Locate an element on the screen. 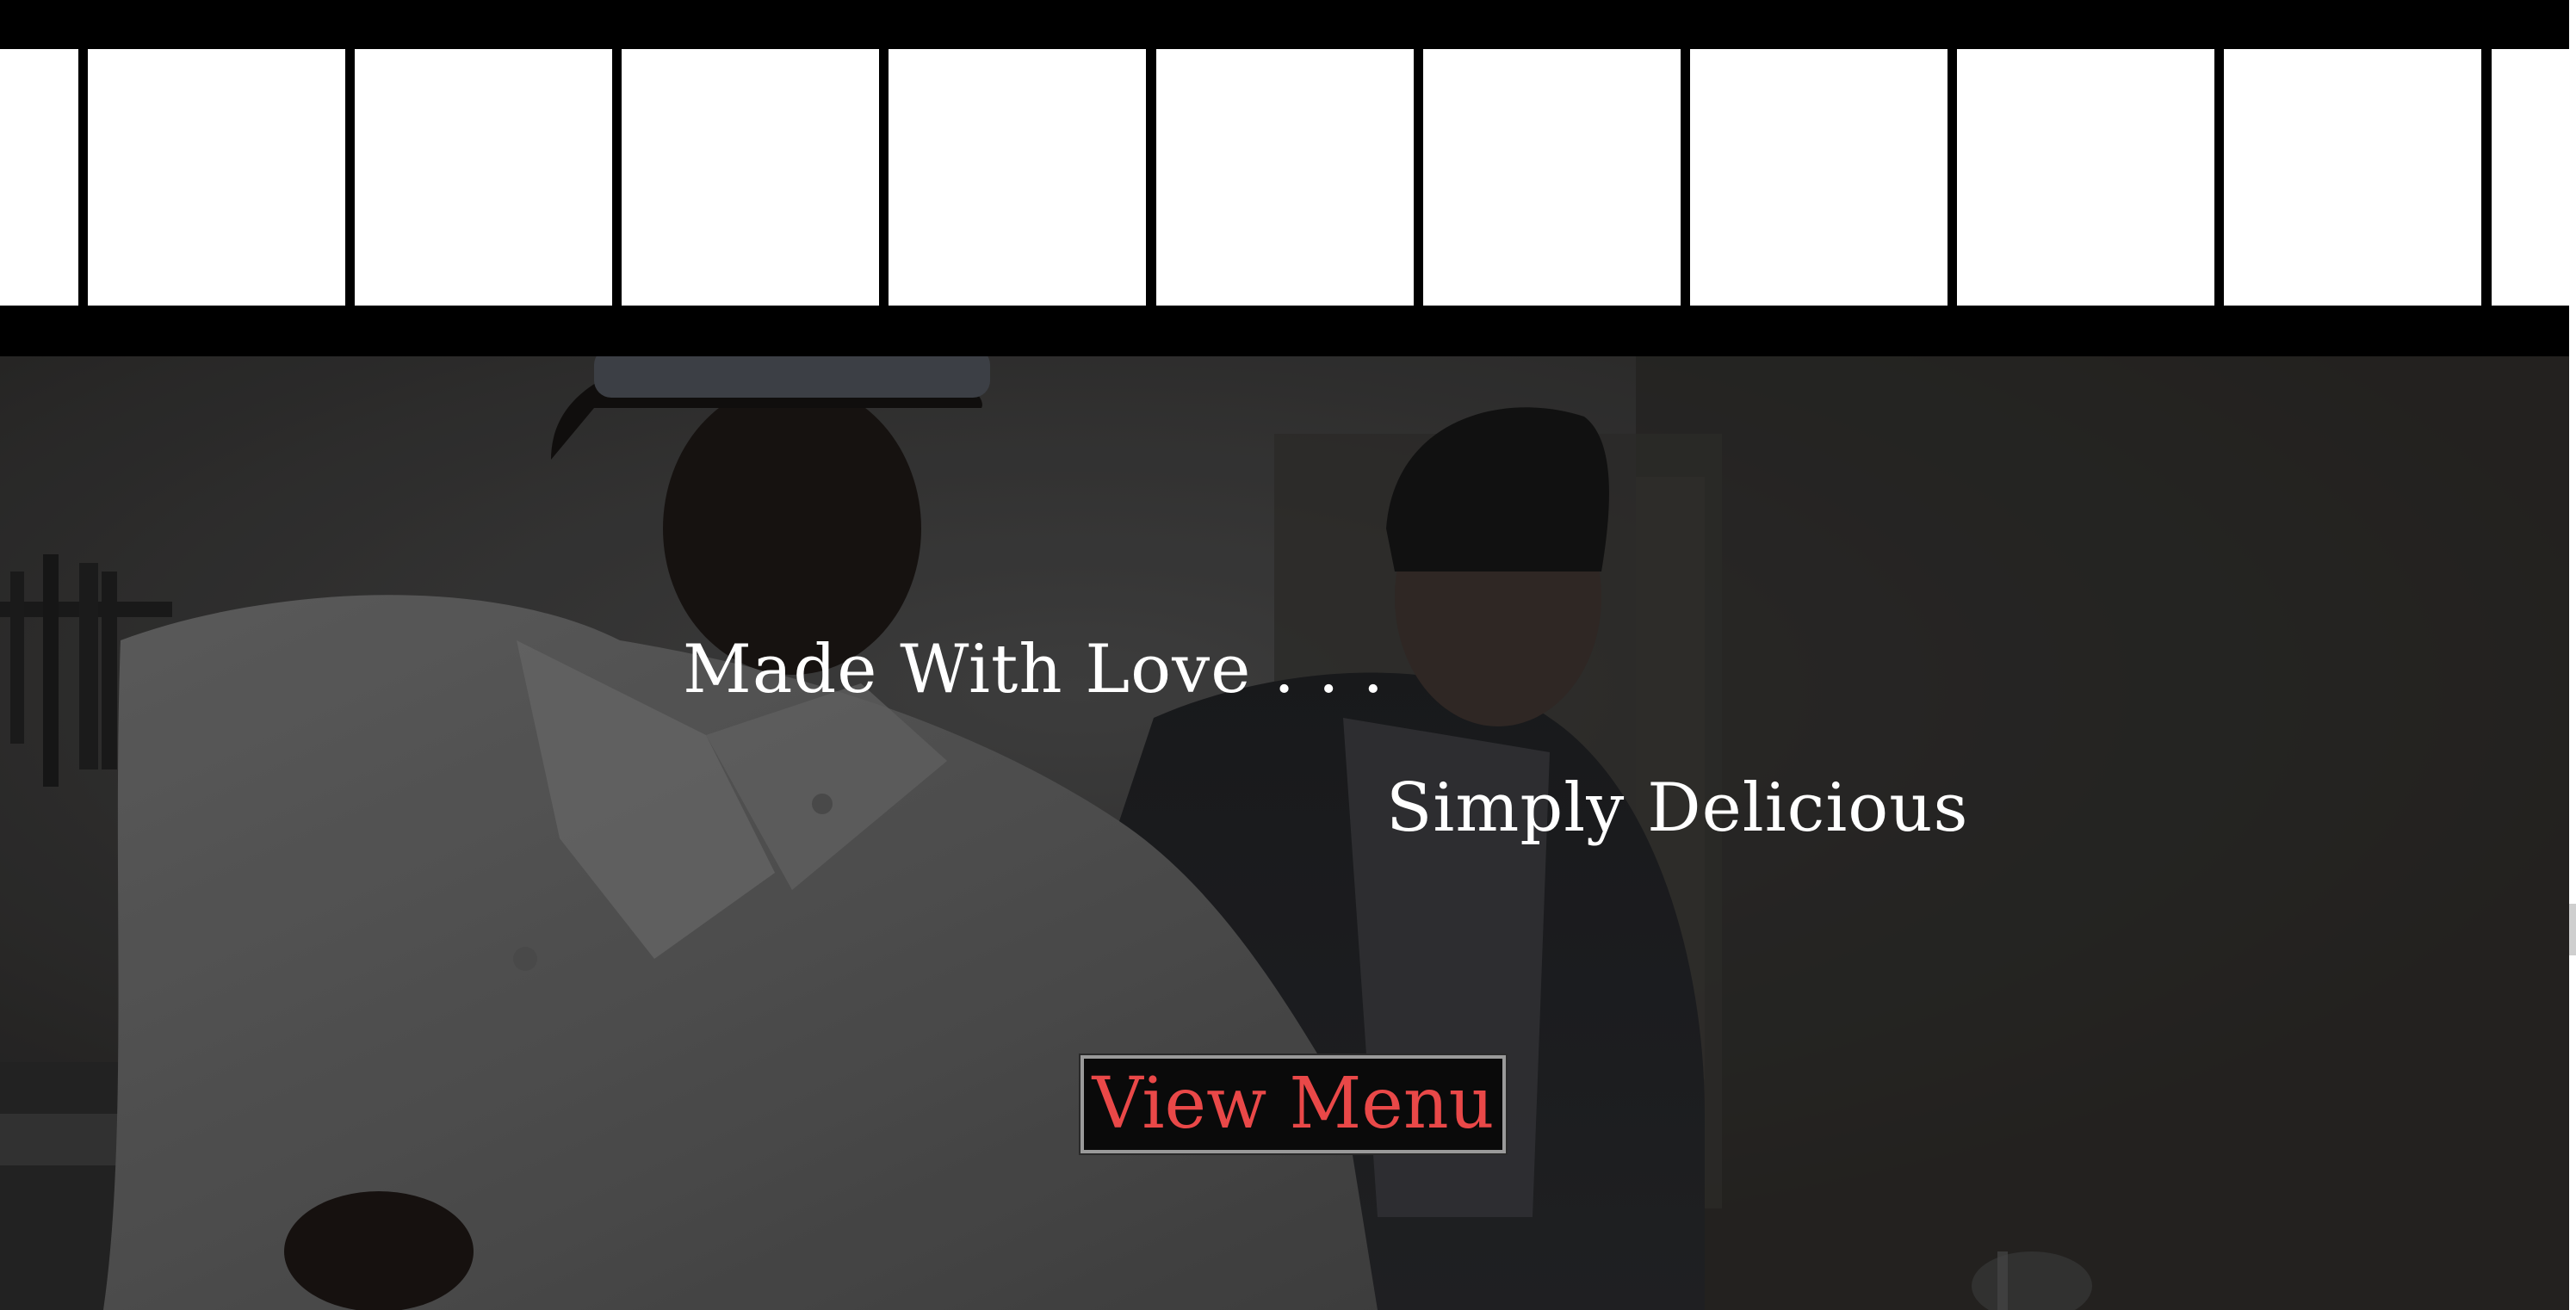 Image resolution: width=2576 pixels, height=1310 pixels. scrollbar-thumb is located at coordinates (2573, 929).